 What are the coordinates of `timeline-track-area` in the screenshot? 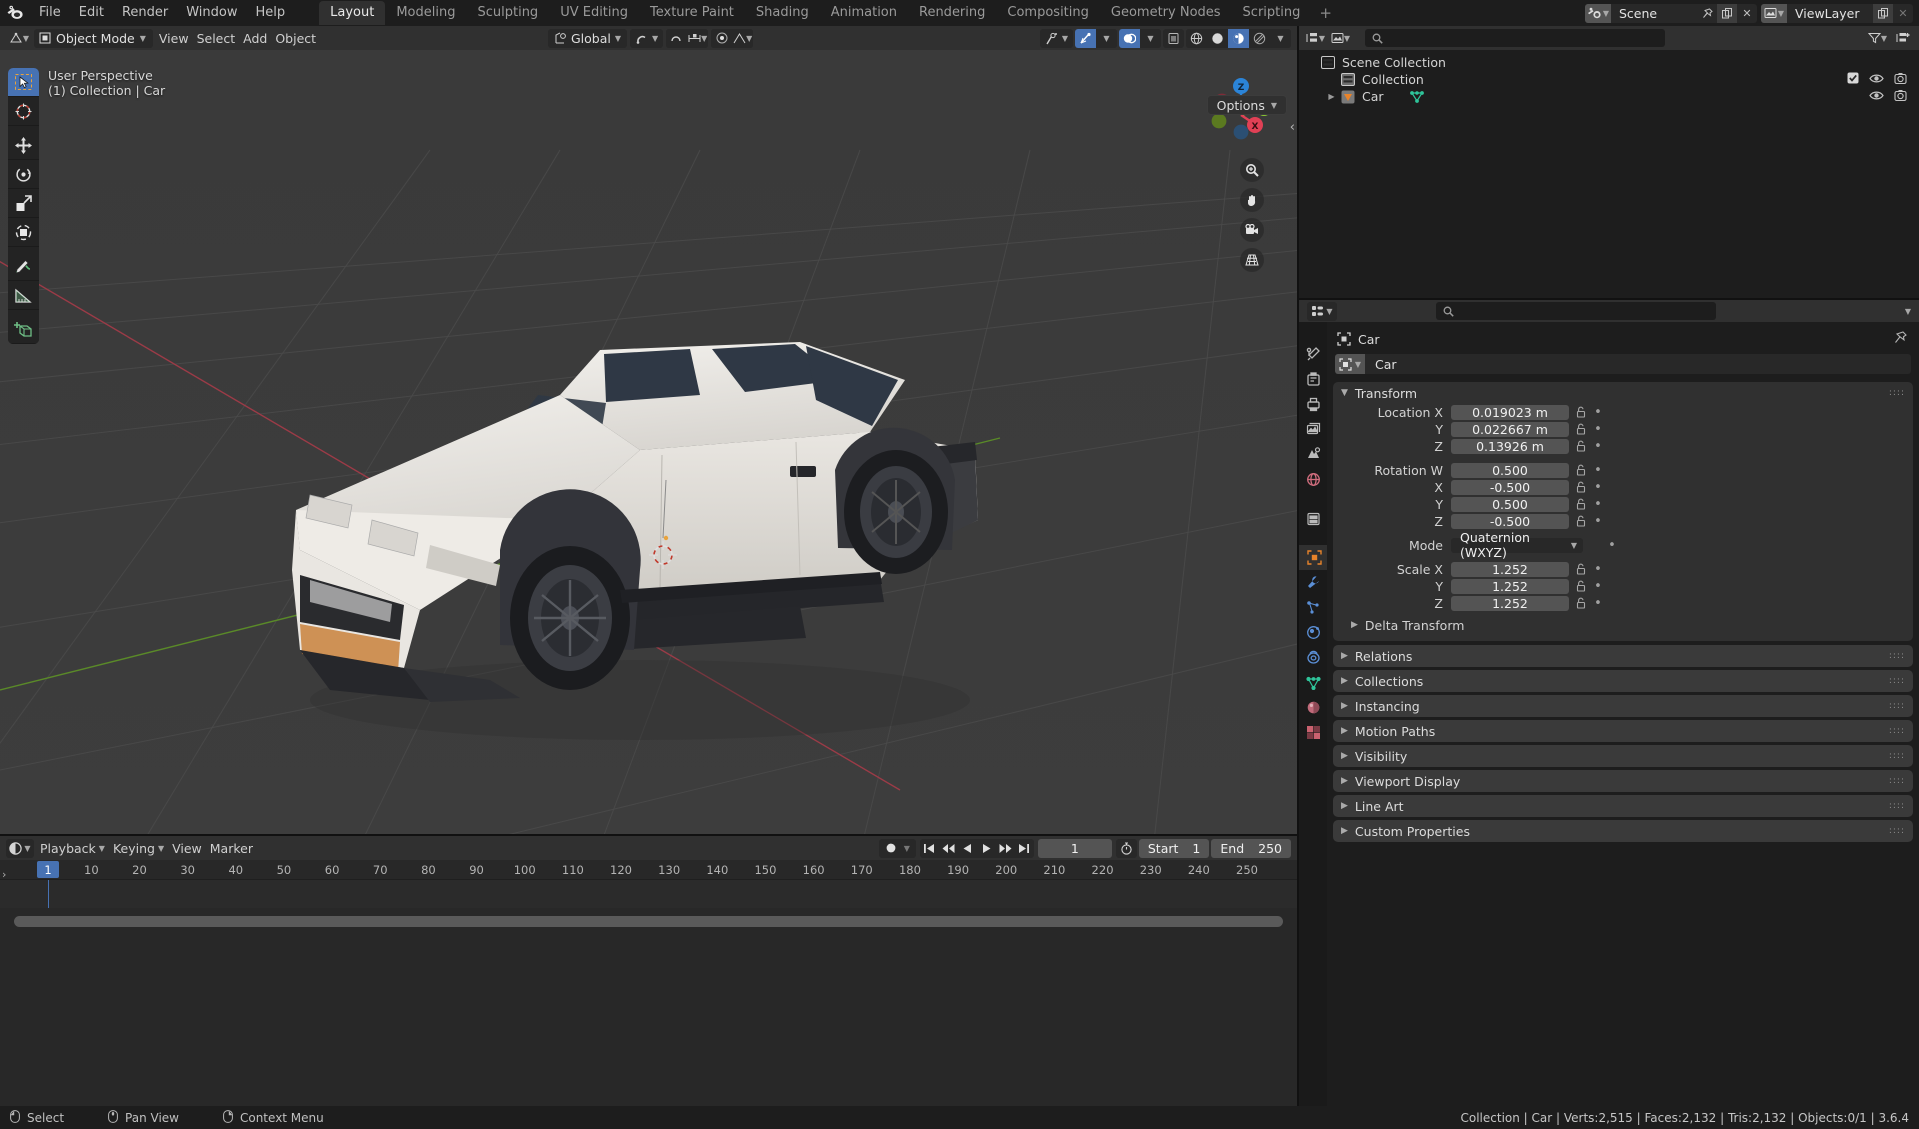 It's located at (648, 894).